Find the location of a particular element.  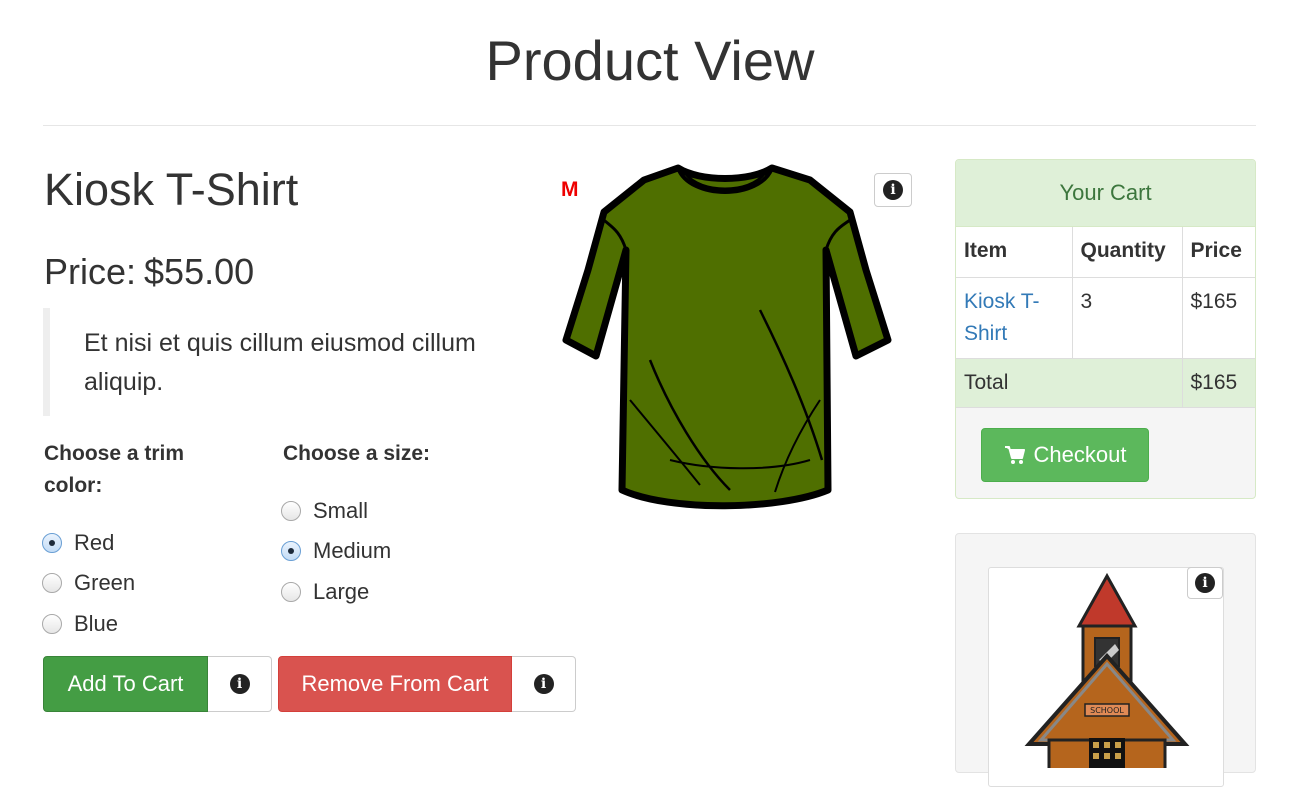

cart-item-link: Kiosk T-Shirt is located at coordinates (1001, 317).